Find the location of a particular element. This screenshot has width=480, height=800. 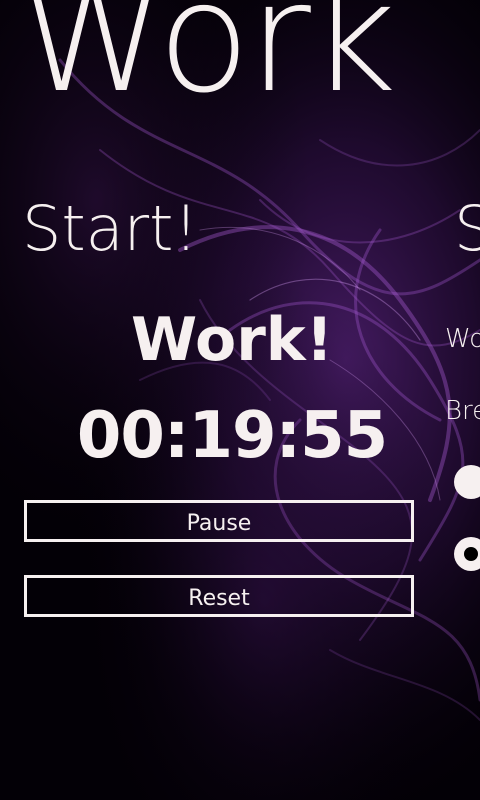

timer-mode-label: Work! is located at coordinates (232, 340).